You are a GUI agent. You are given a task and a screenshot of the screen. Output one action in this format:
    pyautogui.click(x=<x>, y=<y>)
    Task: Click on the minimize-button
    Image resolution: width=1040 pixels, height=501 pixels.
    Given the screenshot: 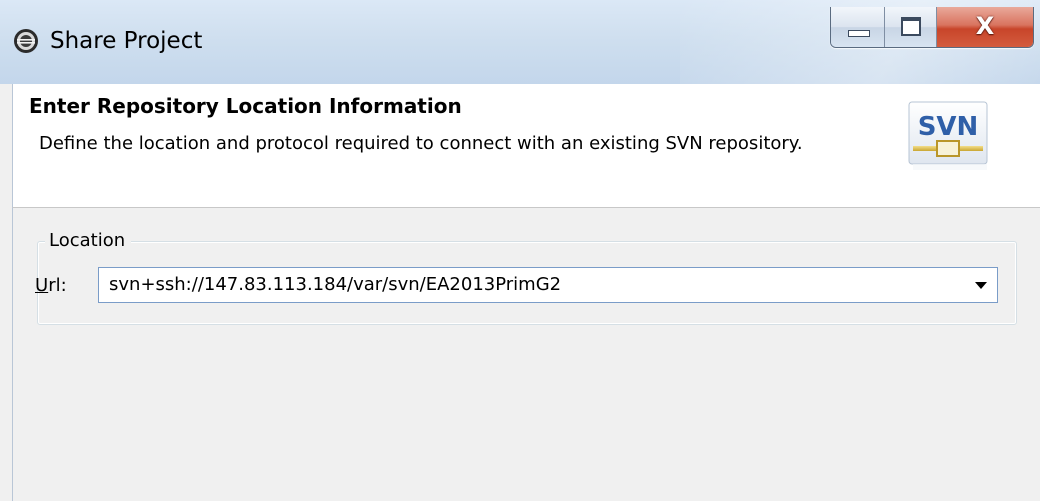 What is the action you would take?
    pyautogui.click(x=858, y=27)
    